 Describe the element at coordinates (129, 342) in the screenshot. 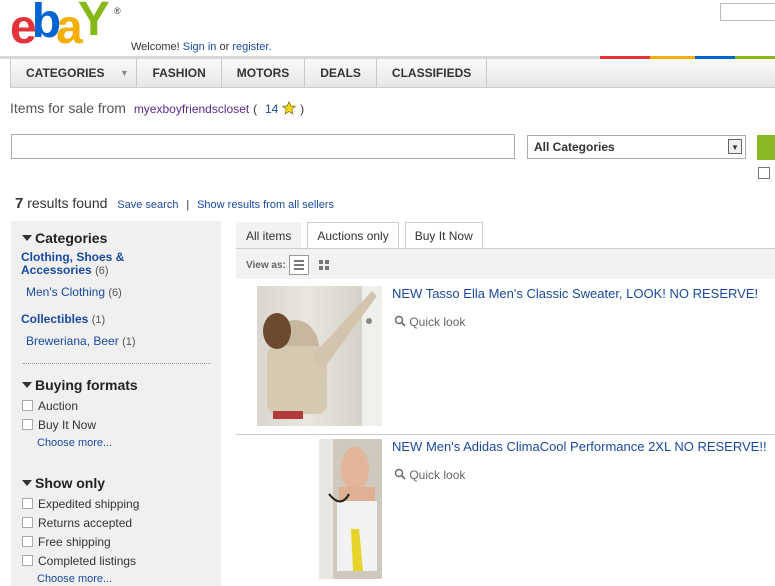

I see `subcategory-breweriana-count: (1)` at that location.